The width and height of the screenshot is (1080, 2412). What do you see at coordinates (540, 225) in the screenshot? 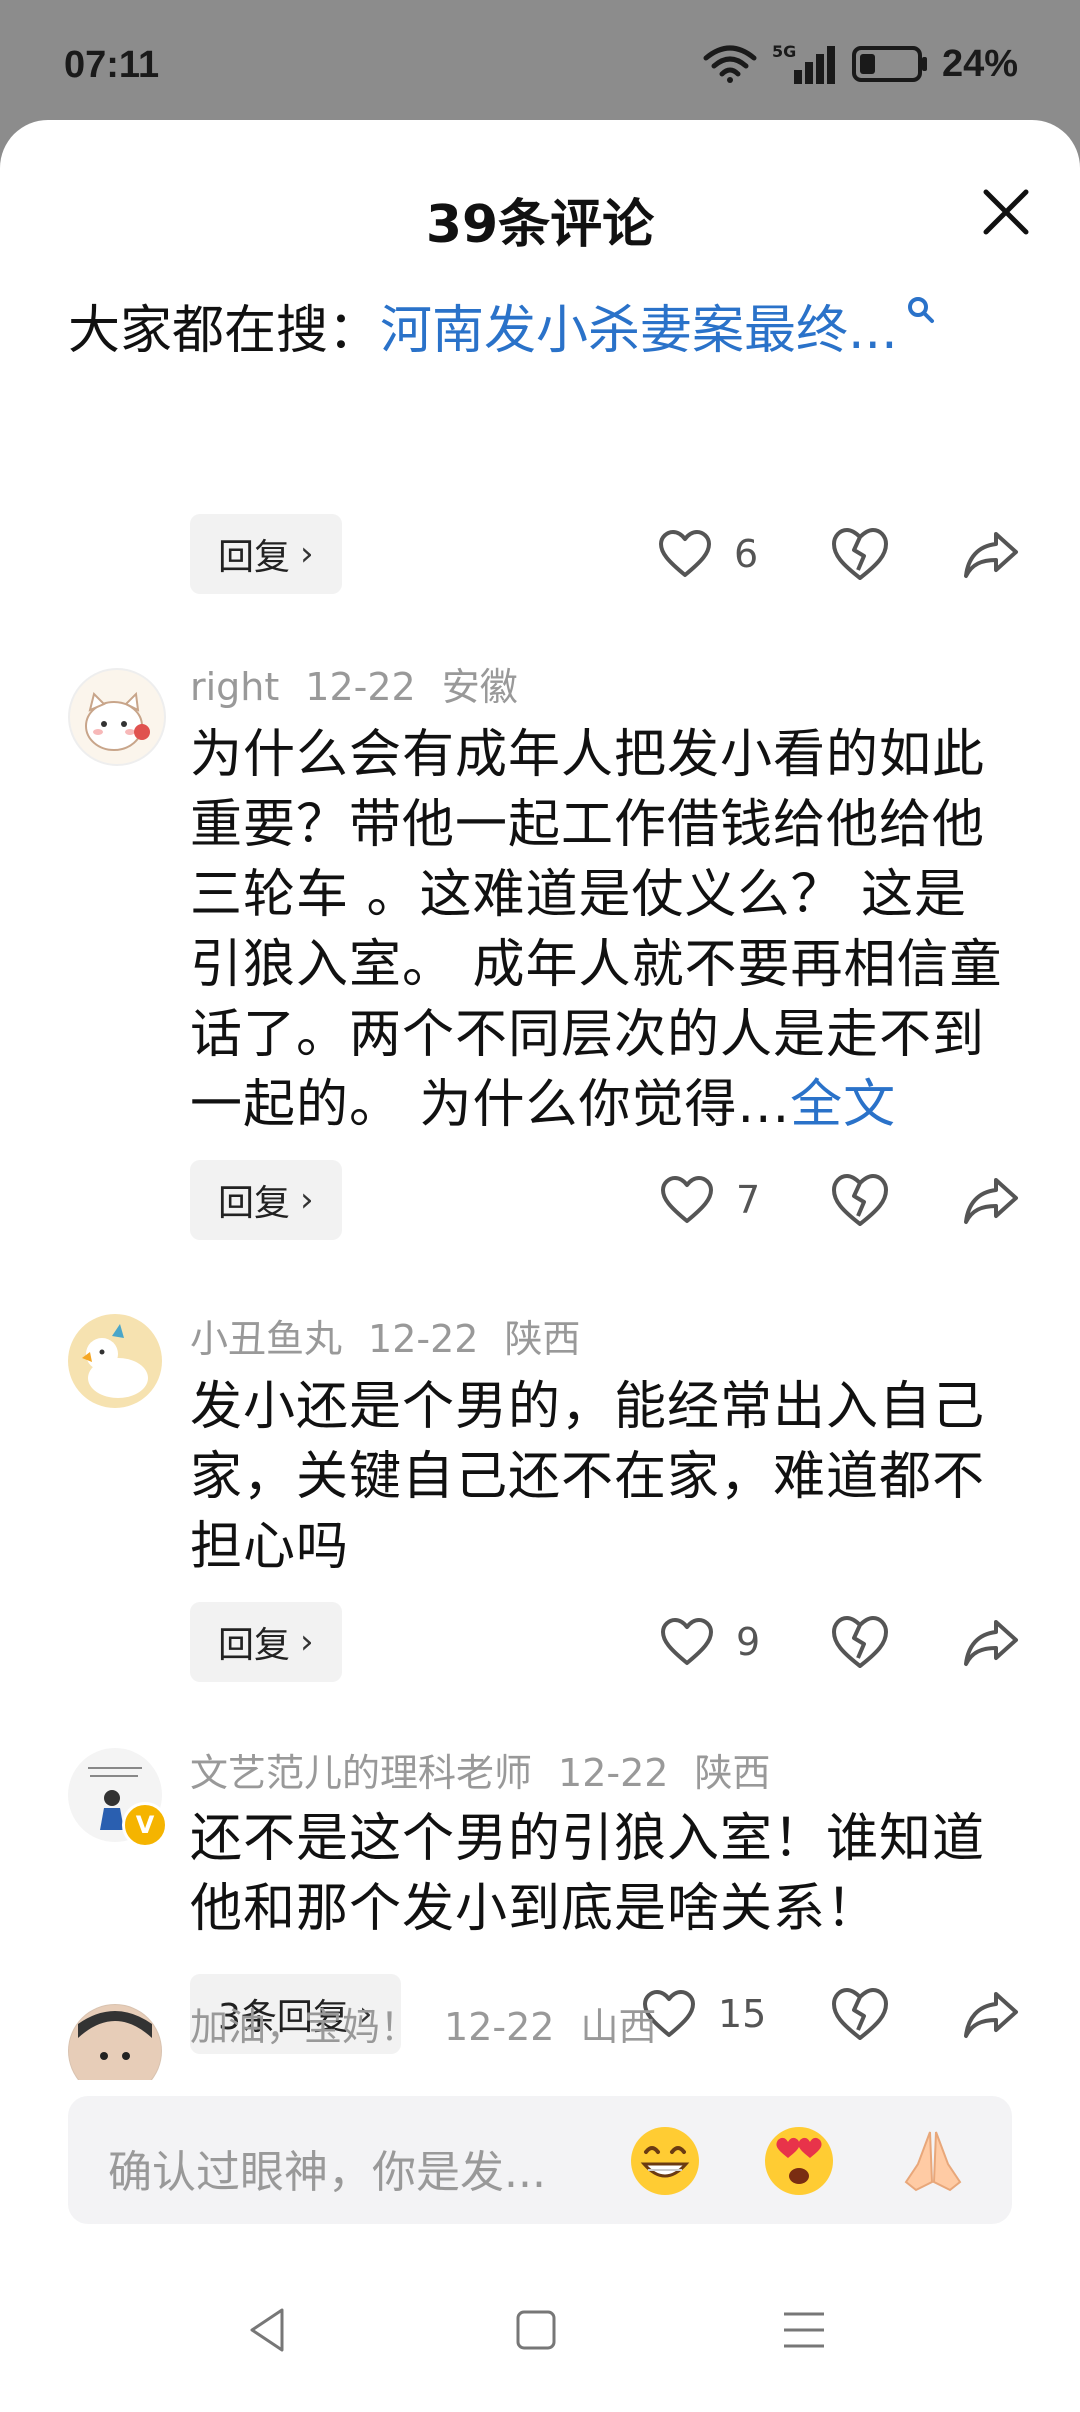
I see `comment-count-title: 39条评论` at bounding box center [540, 225].